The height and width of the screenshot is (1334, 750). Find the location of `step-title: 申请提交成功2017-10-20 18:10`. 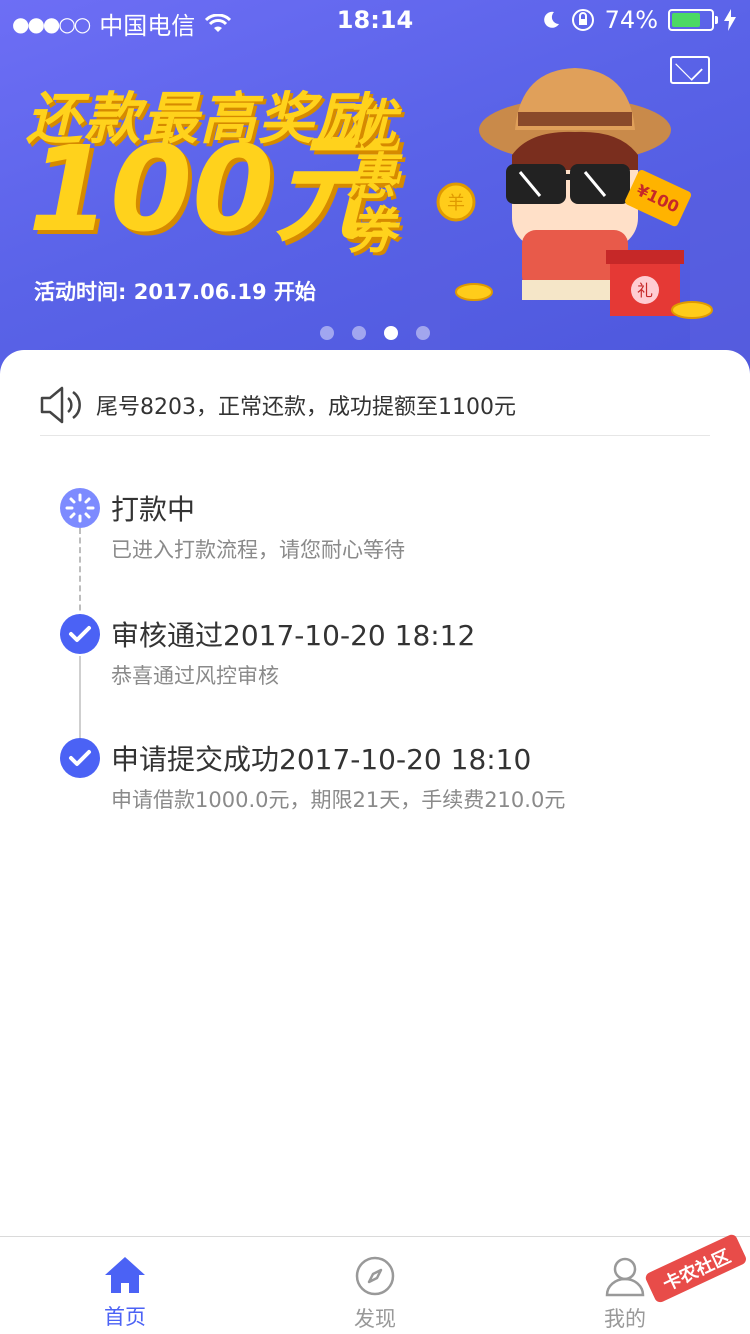

step-title: 申请提交成功2017-10-20 18:10 is located at coordinates (321, 759).